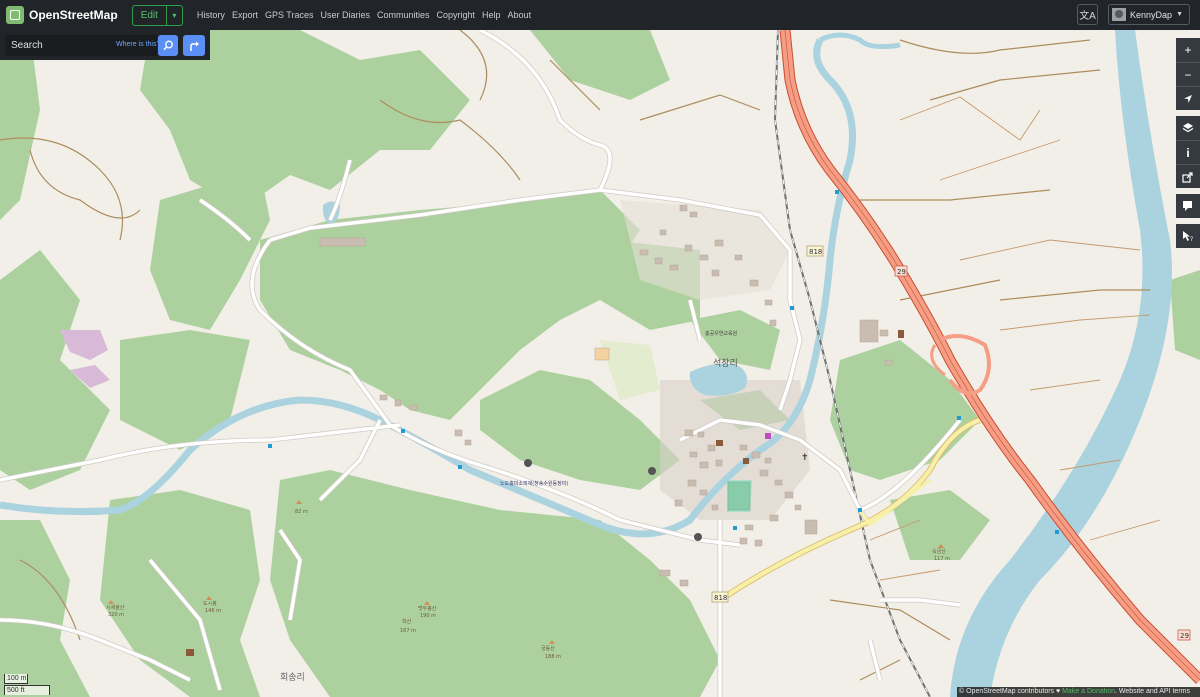  What do you see at coordinates (1009, 691) in the screenshot?
I see `attribution-copyright-link: © OpenStreetMap contributors ♥` at bounding box center [1009, 691].